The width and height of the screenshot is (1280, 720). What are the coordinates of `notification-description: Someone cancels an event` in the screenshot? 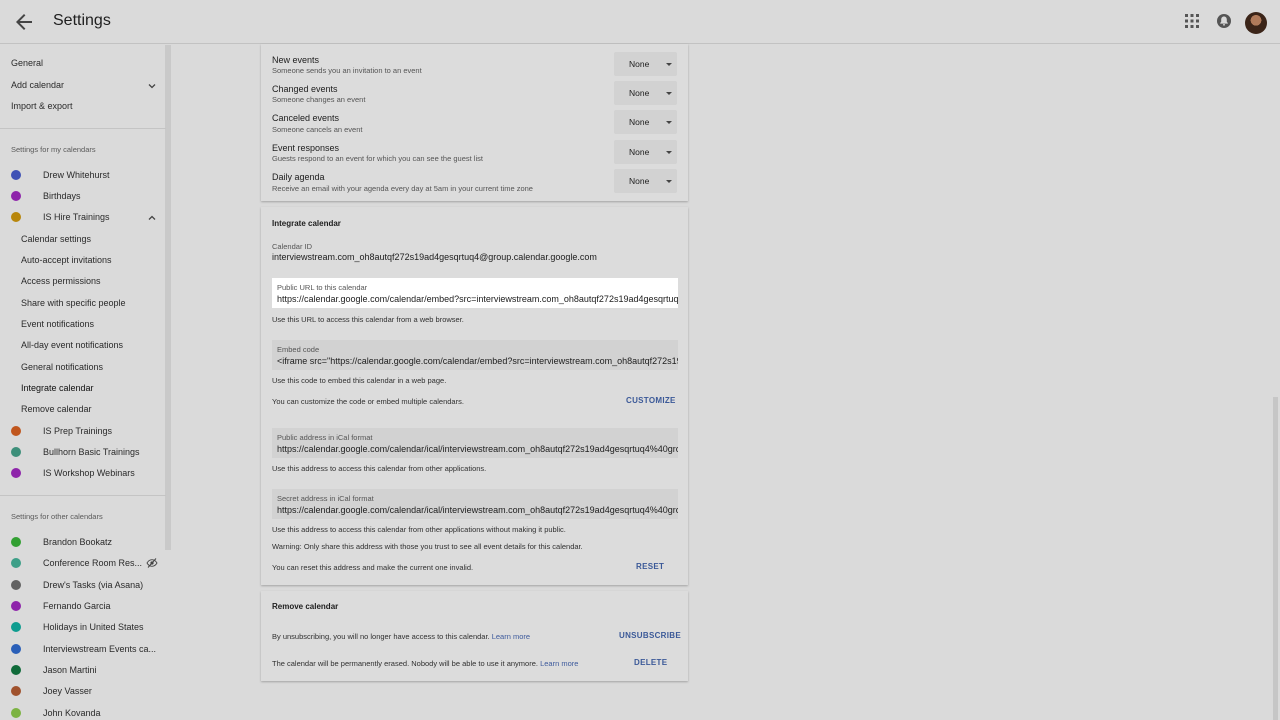 It's located at (317, 129).